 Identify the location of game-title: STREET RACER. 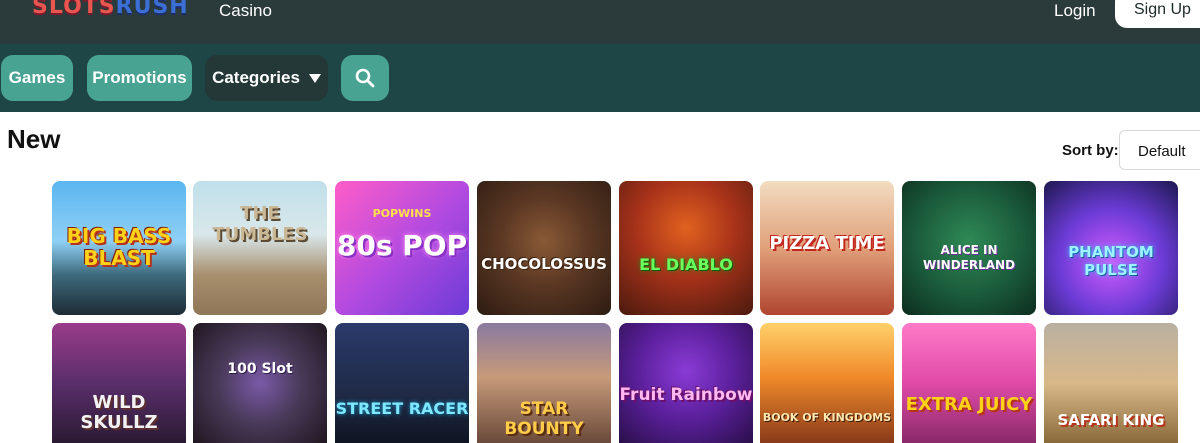
(402, 408).